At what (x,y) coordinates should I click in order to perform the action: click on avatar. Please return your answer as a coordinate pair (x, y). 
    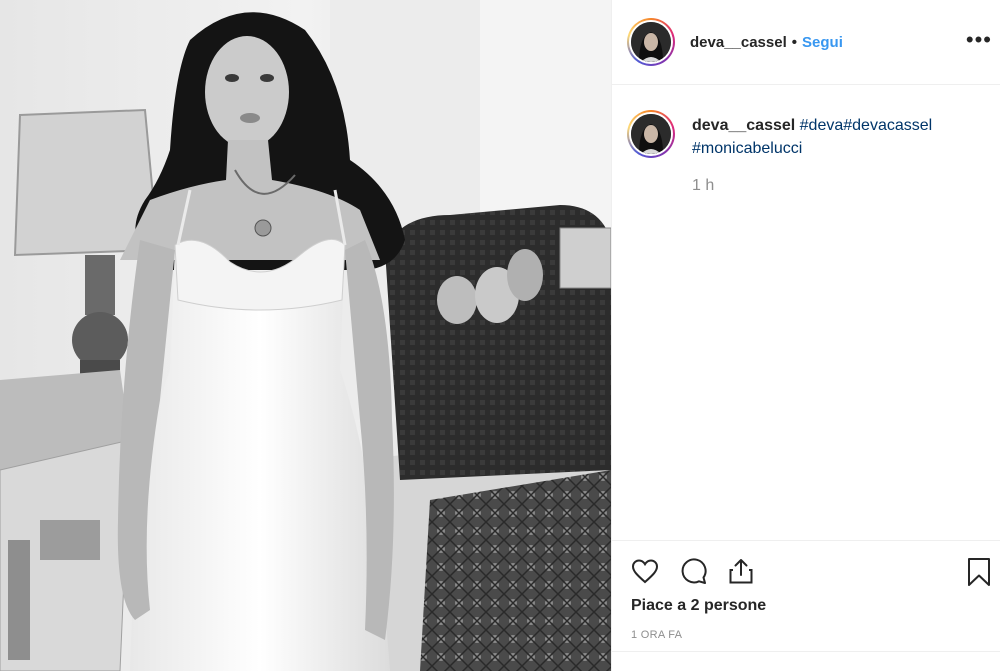
    Looking at the image, I should click on (651, 42).